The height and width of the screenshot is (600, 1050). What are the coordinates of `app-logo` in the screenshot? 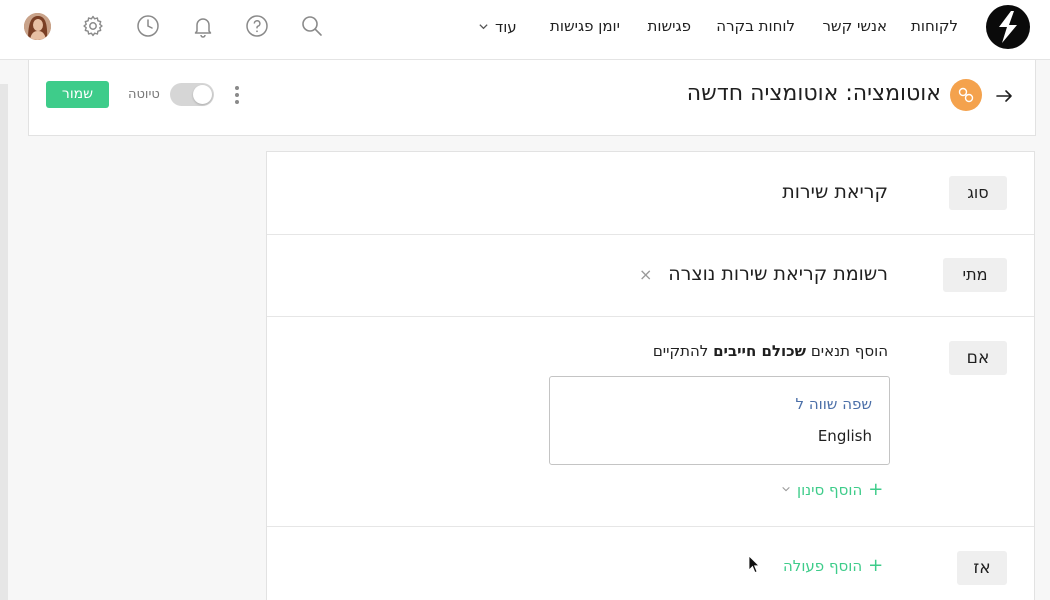 It's located at (1008, 27).